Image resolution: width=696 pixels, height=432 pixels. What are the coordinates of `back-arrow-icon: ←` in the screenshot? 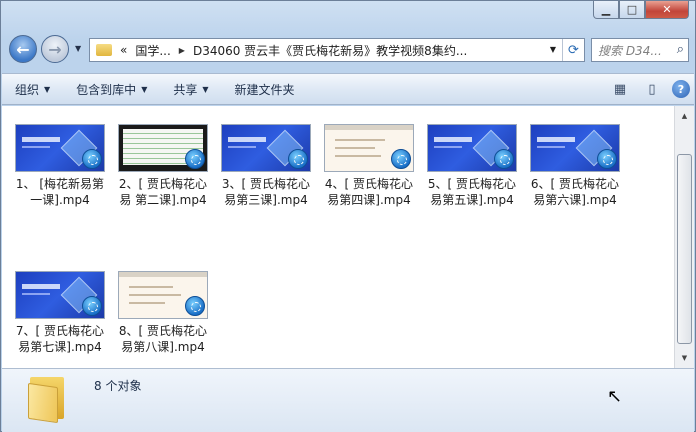 It's located at (23, 49).